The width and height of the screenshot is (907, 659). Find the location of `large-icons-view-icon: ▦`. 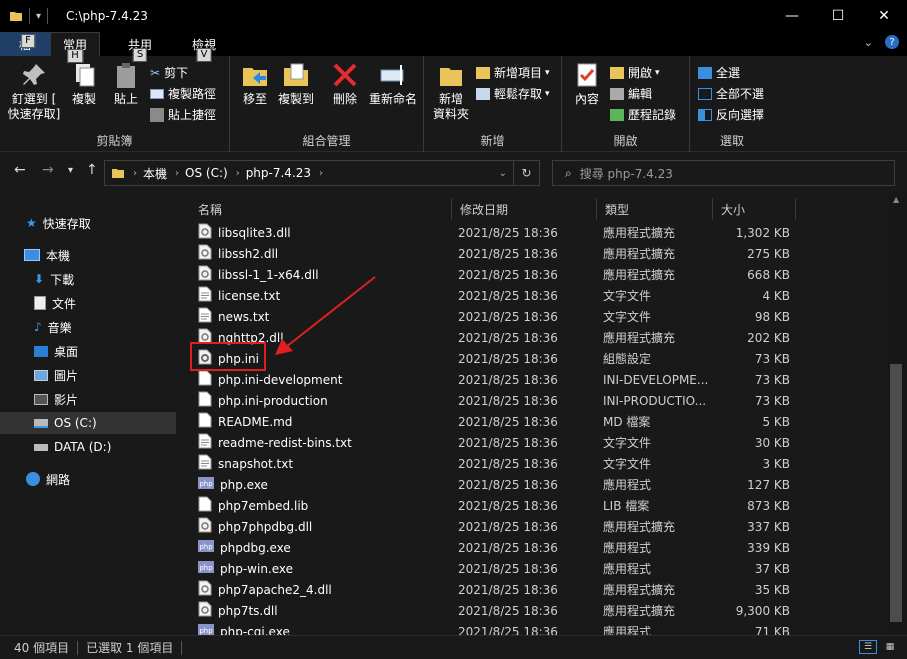

large-icons-view-icon: ▦ is located at coordinates (890, 647).